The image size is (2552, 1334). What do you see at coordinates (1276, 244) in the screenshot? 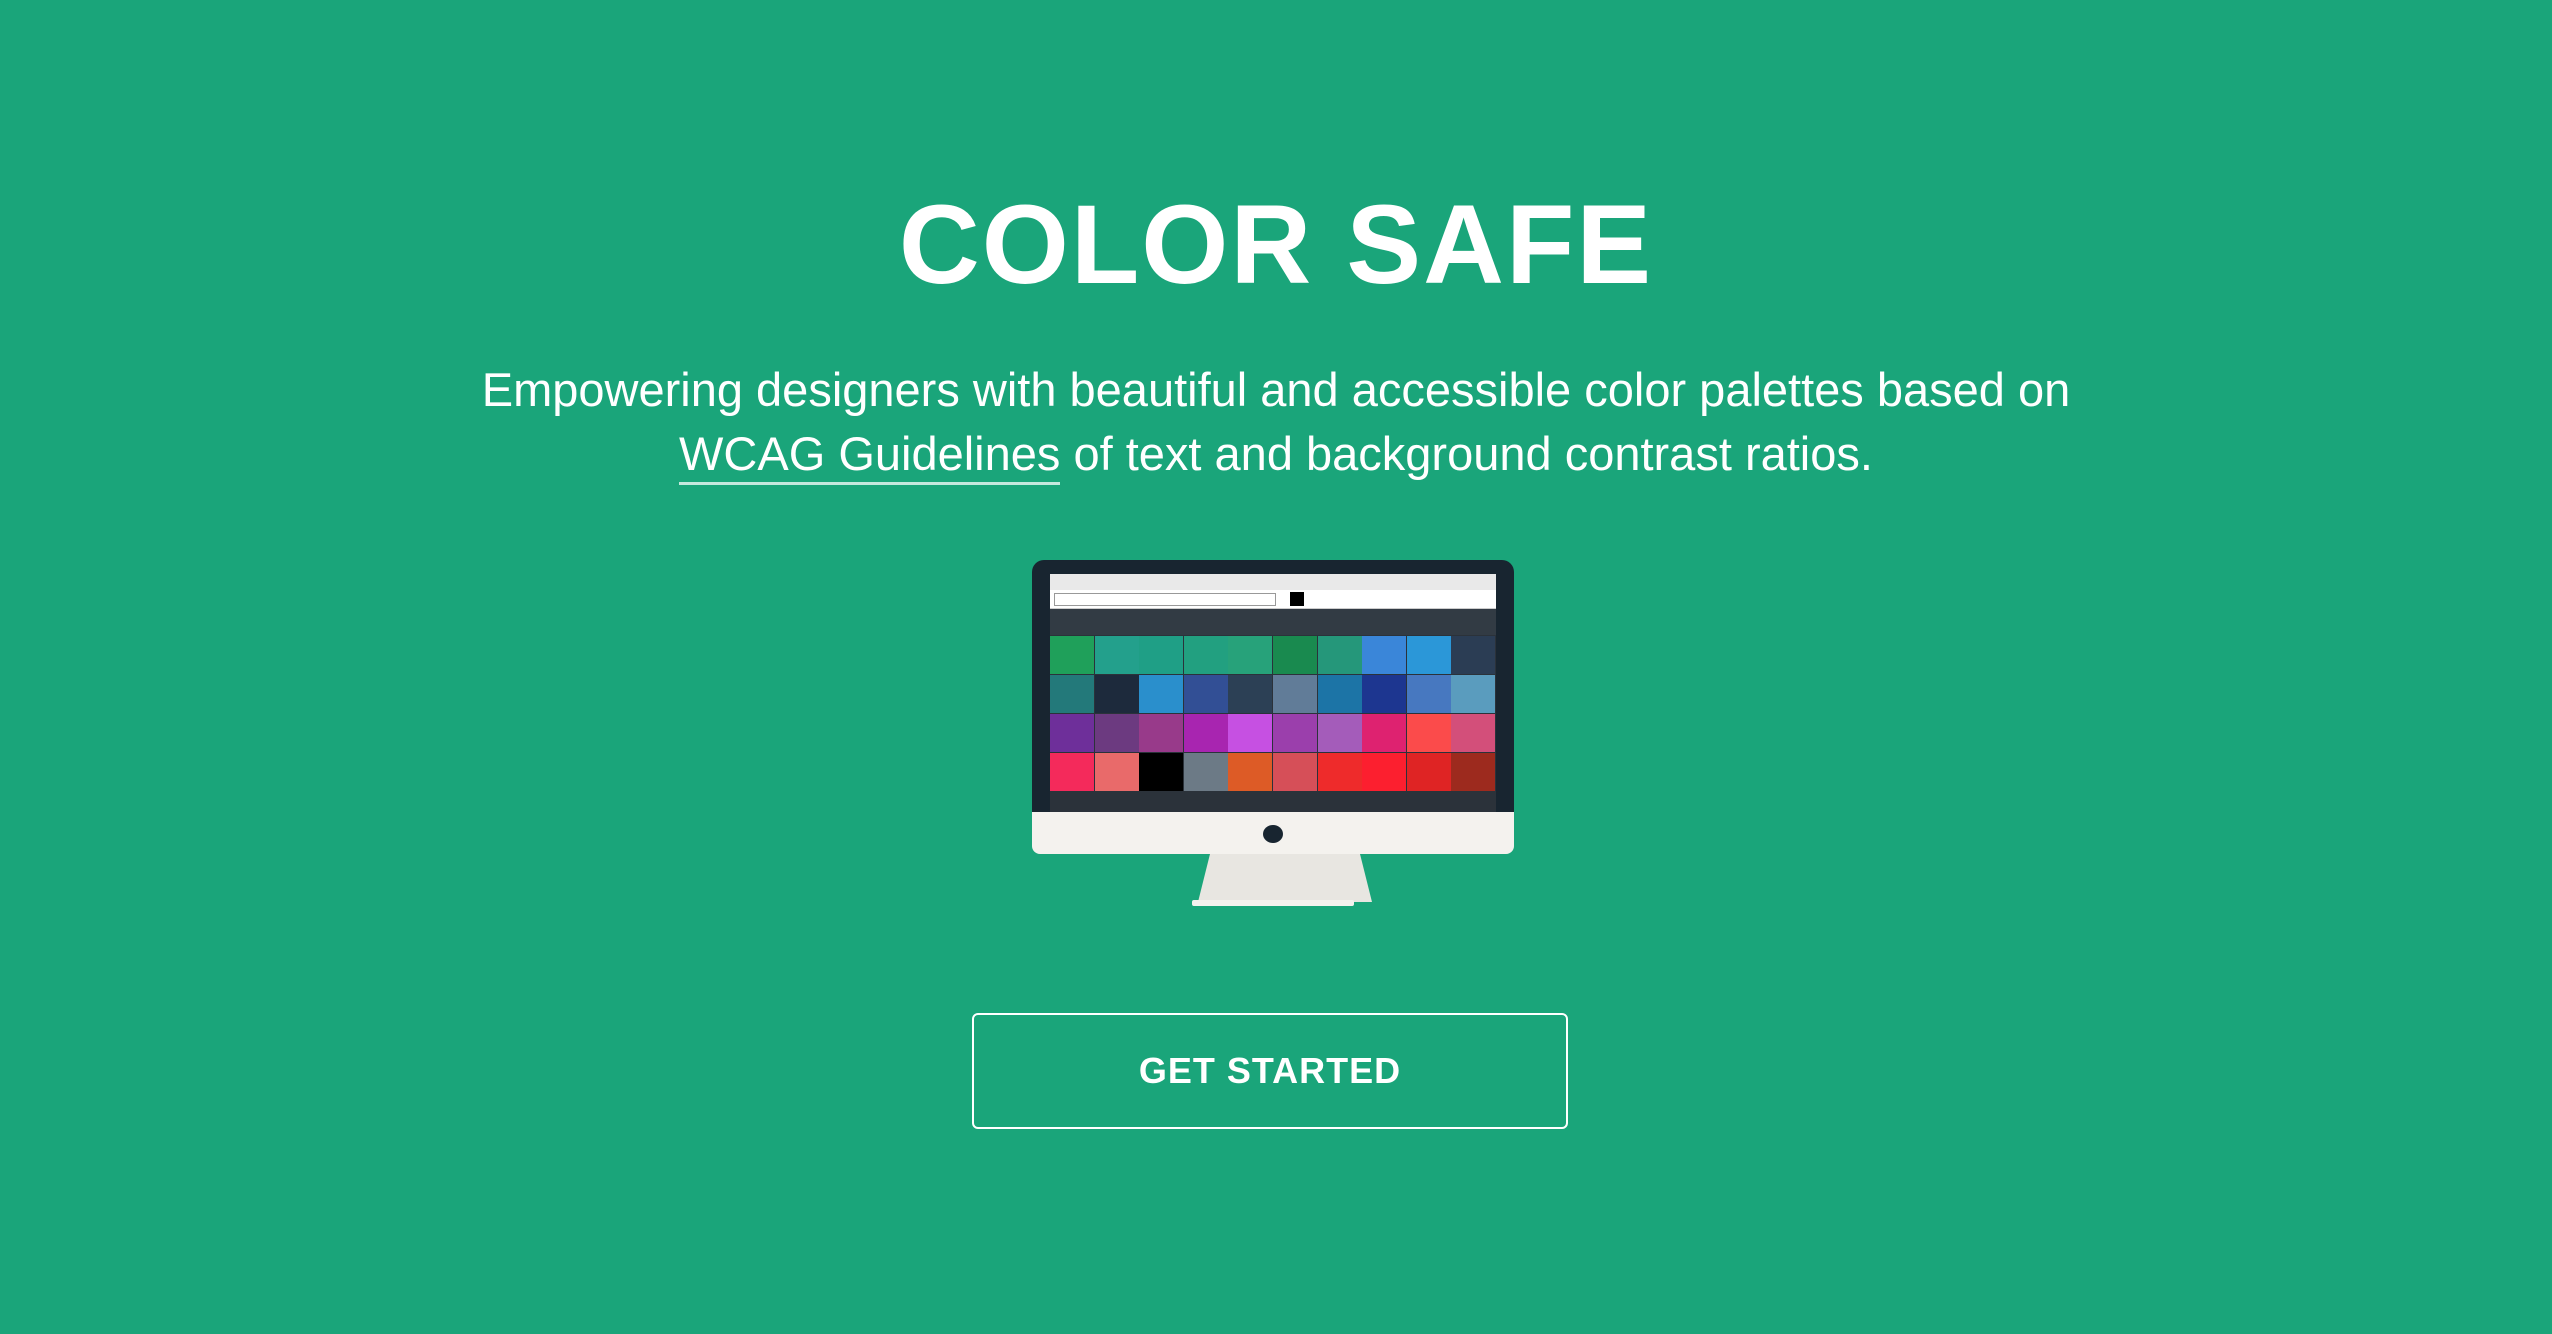
I see `page-title: COLOR SAFE` at bounding box center [1276, 244].